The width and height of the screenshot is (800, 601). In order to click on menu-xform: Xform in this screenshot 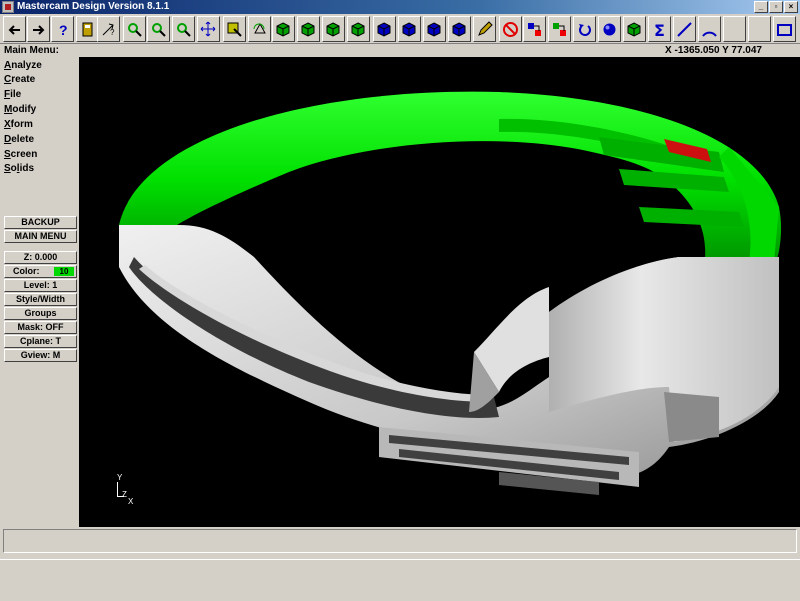, I will do `click(40, 125)`.